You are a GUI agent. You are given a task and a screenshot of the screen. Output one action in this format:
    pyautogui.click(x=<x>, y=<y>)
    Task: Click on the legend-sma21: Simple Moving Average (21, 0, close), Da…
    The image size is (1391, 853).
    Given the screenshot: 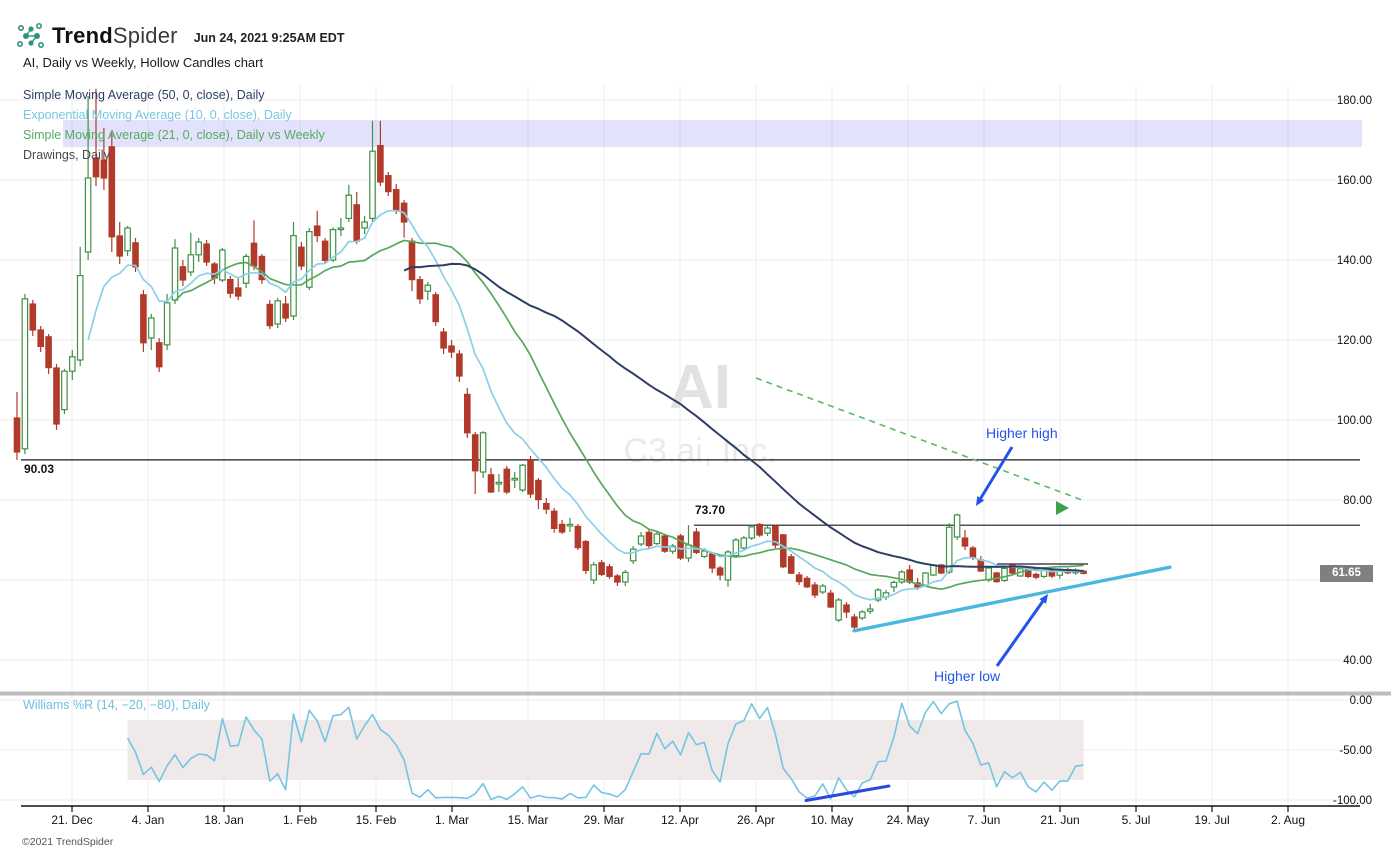 What is the action you would take?
    pyautogui.click(x=174, y=135)
    